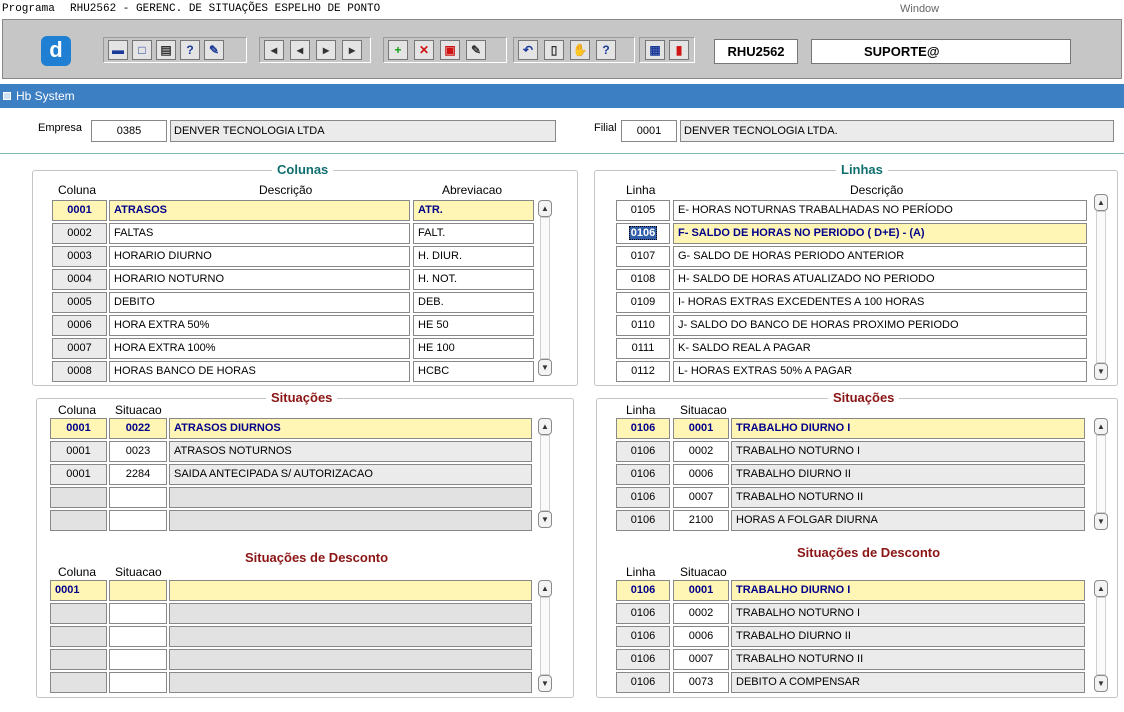 This screenshot has width=1124, height=712. Describe the element at coordinates (79, 302) in the screenshot. I see `colunas-cell-coluna: 0005` at that location.